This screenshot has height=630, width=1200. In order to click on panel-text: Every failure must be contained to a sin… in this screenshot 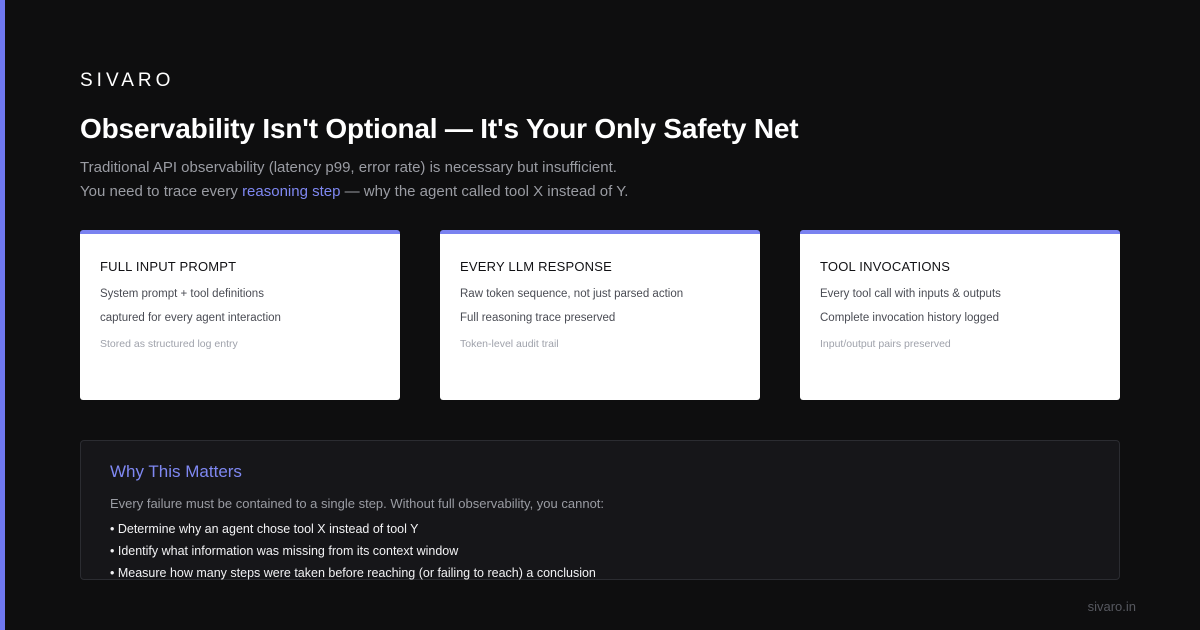, I will do `click(357, 503)`.